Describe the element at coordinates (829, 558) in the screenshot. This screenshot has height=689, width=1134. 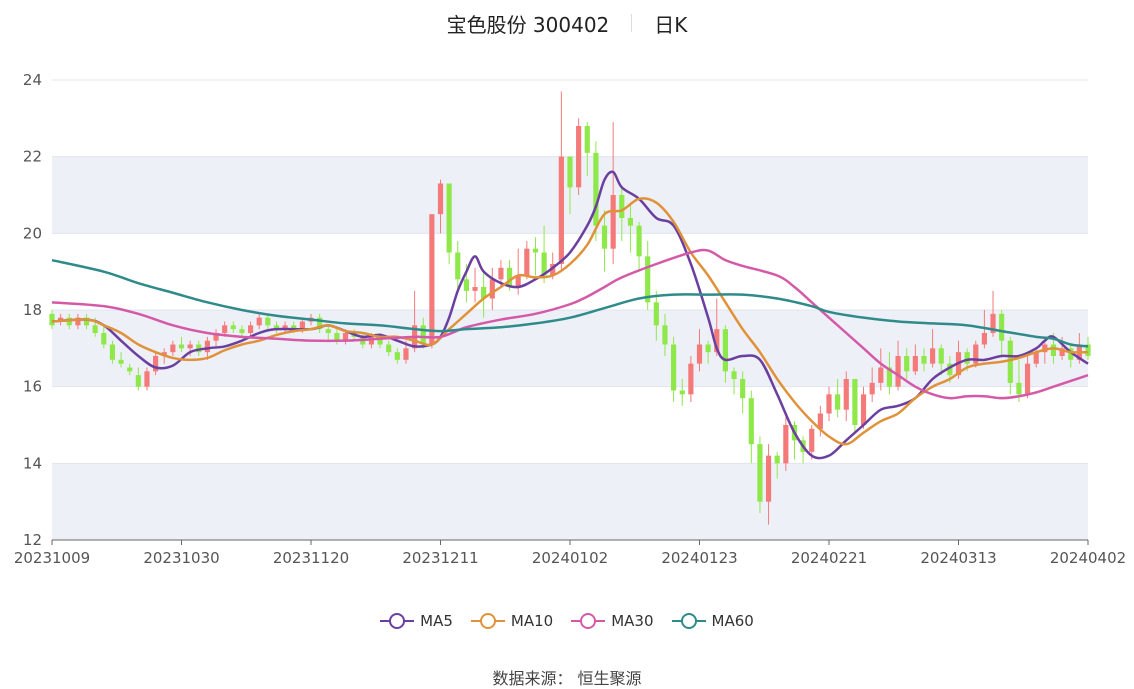
I see `x-tick-label: 20240221` at that location.